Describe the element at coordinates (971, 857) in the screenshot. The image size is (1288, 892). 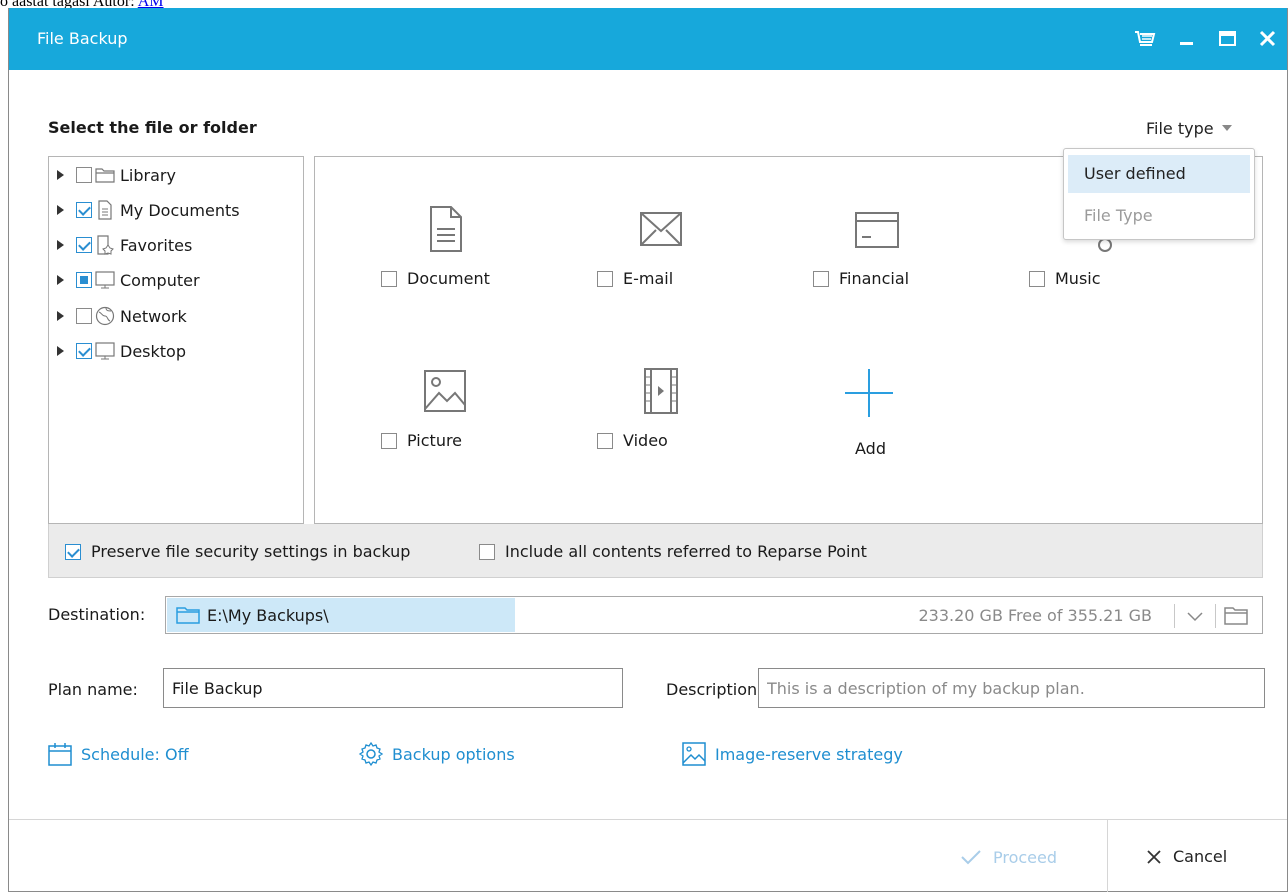
I see `check-icon` at that location.